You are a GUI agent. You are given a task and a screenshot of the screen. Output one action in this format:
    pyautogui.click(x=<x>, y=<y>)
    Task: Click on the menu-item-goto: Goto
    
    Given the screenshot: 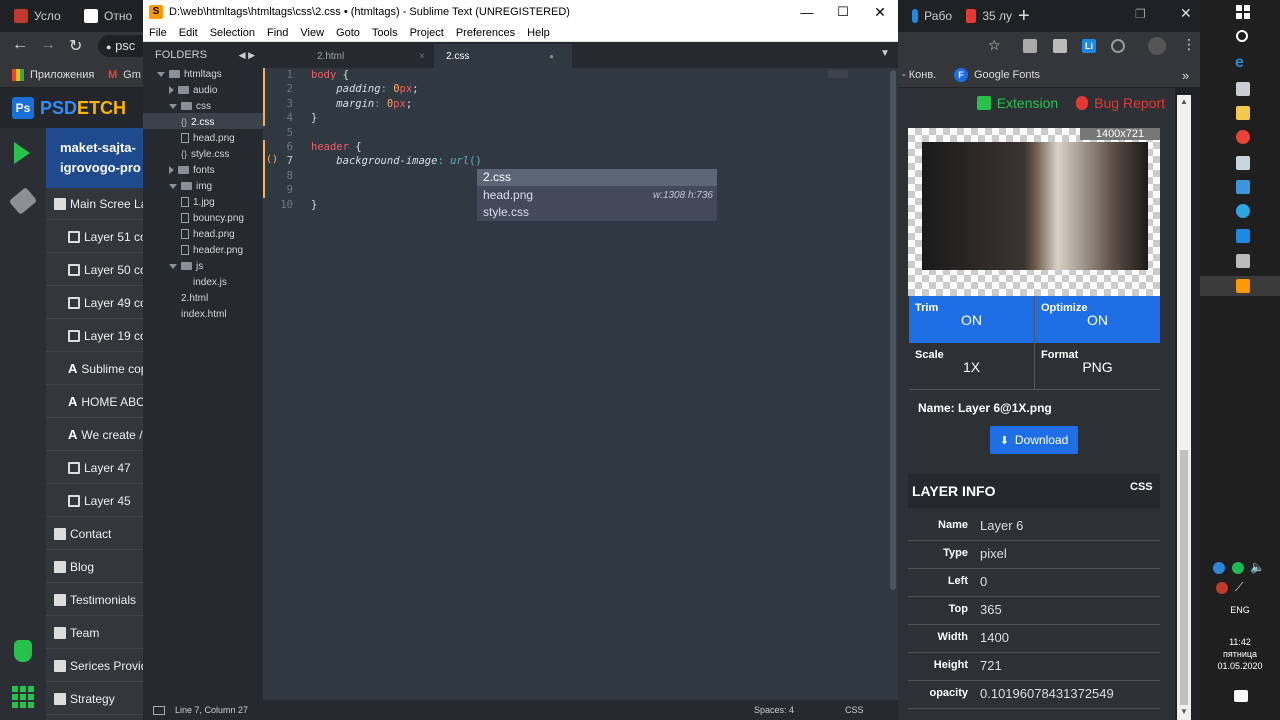 What is the action you would take?
    pyautogui.click(x=348, y=33)
    